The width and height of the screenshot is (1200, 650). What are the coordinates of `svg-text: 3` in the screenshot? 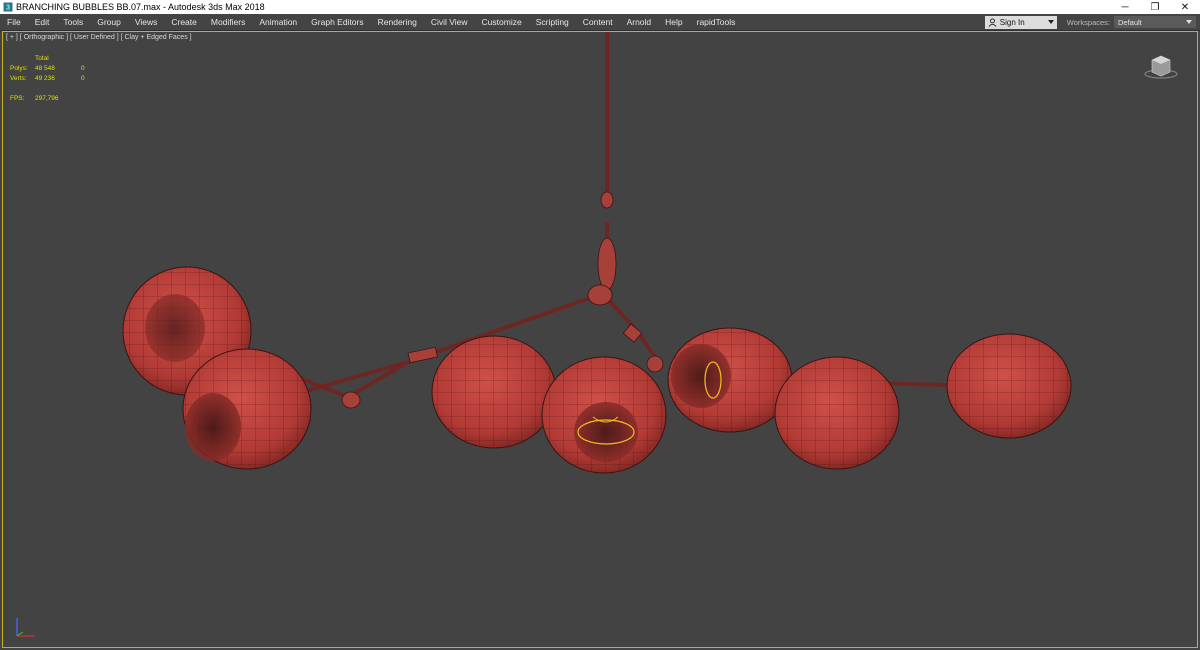 It's located at (8, 8).